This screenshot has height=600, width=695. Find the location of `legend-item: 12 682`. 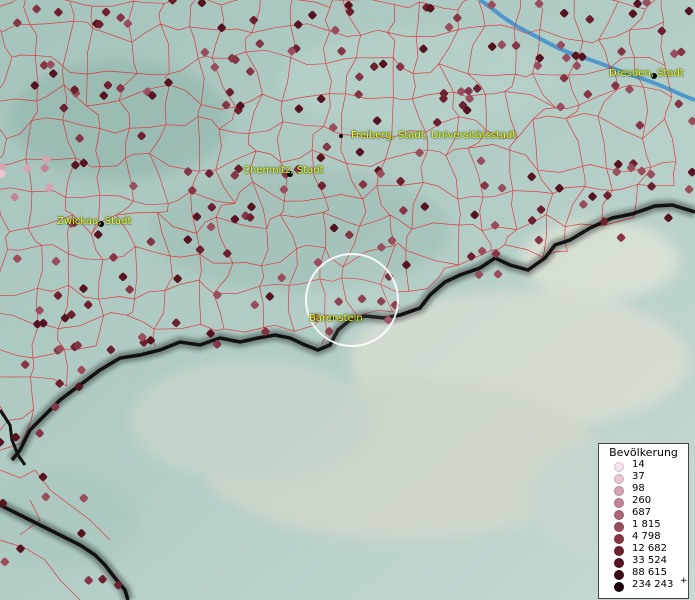

legend-item: 12 682 is located at coordinates (643, 549).